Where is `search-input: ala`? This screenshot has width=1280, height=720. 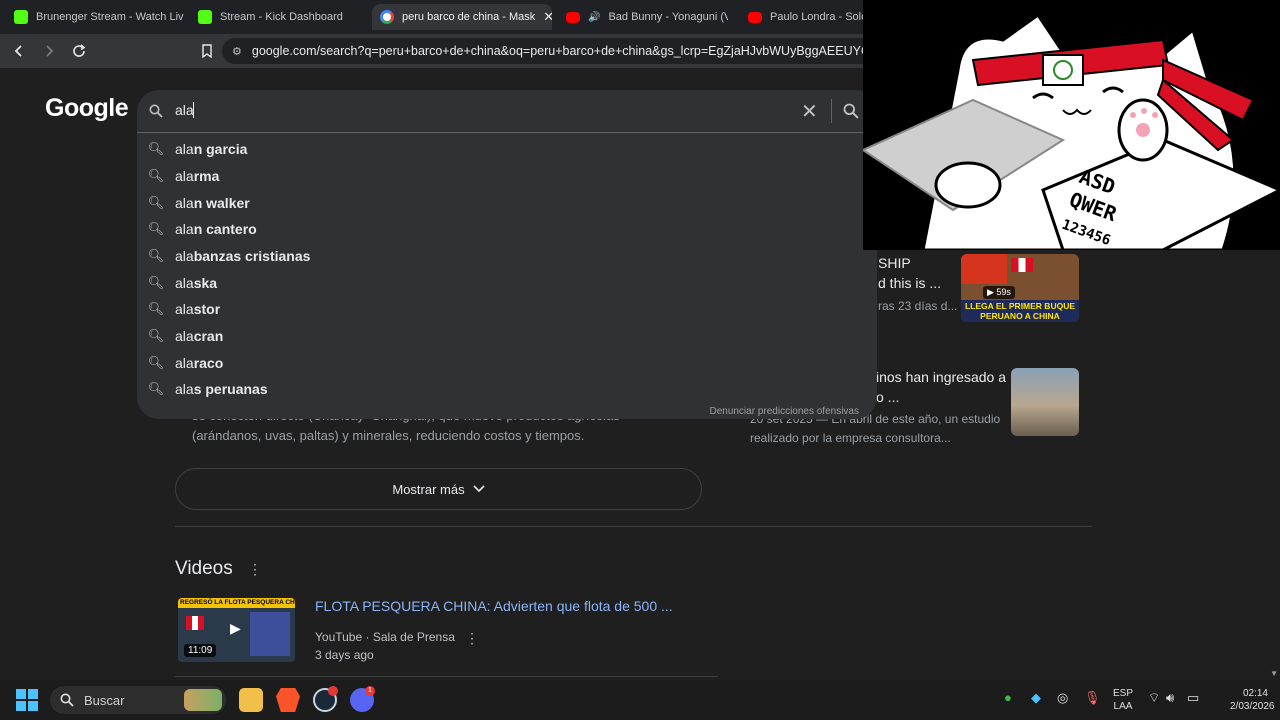 search-input: ala is located at coordinates (184, 110).